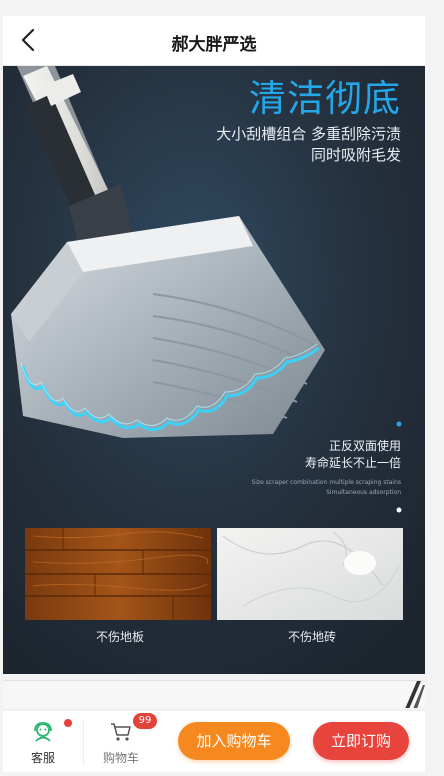  I want to click on top-nav-bar: 郝大胖严选, so click(214, 41).